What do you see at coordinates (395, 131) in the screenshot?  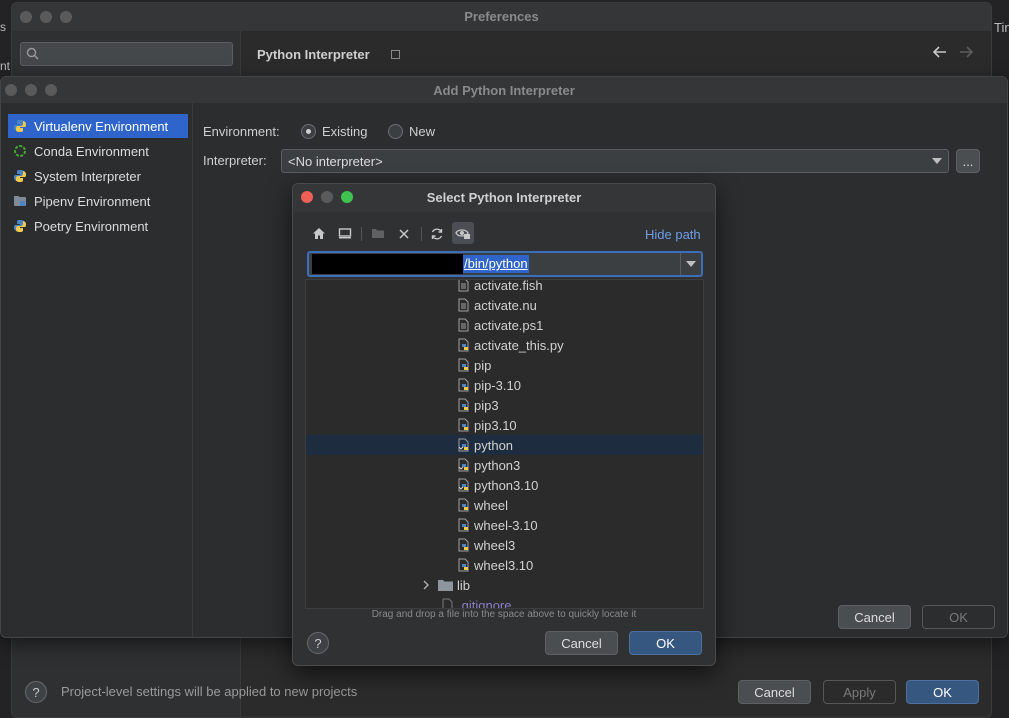 I see `new-radio` at bounding box center [395, 131].